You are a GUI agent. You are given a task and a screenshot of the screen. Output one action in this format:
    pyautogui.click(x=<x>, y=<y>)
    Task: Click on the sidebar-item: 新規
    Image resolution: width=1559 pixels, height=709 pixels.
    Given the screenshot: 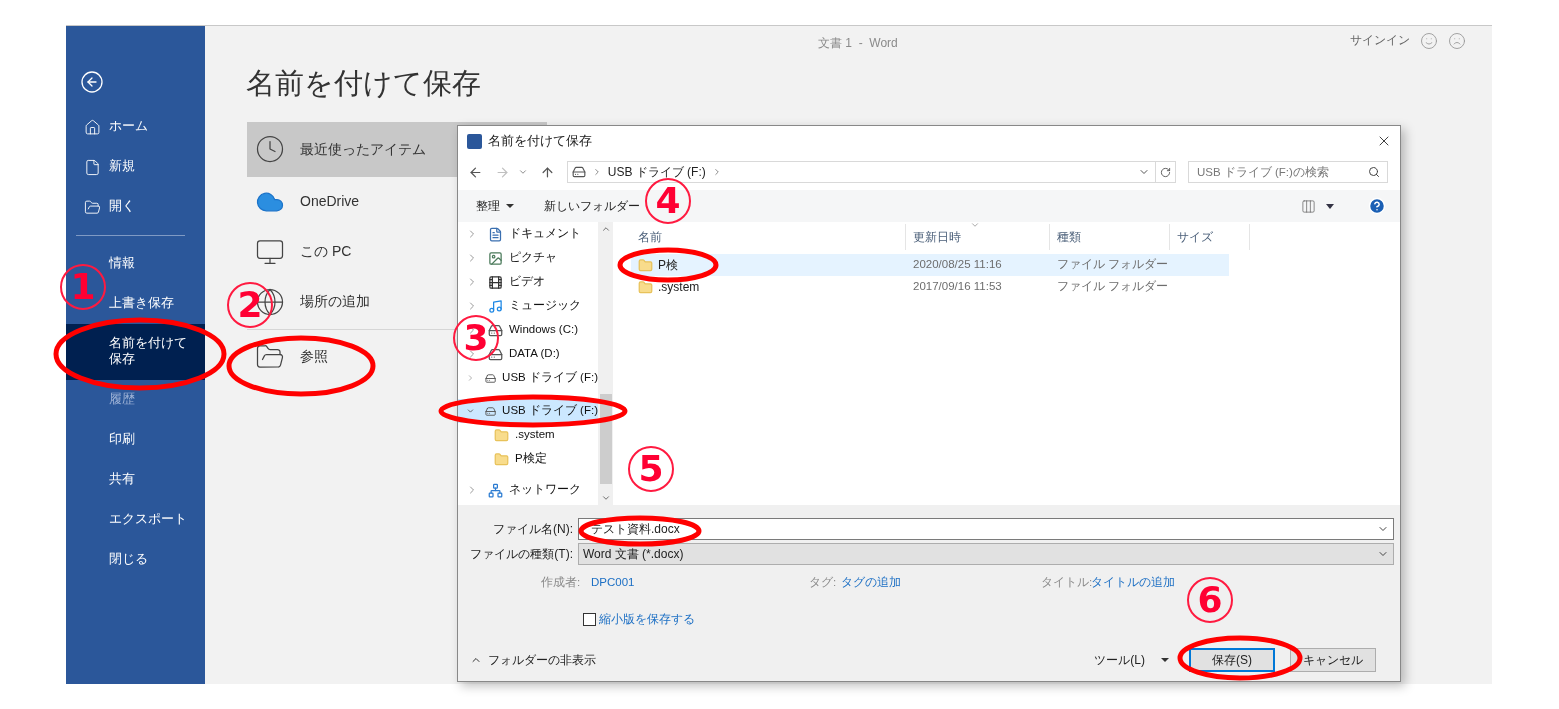 What is the action you would take?
    pyautogui.click(x=122, y=167)
    